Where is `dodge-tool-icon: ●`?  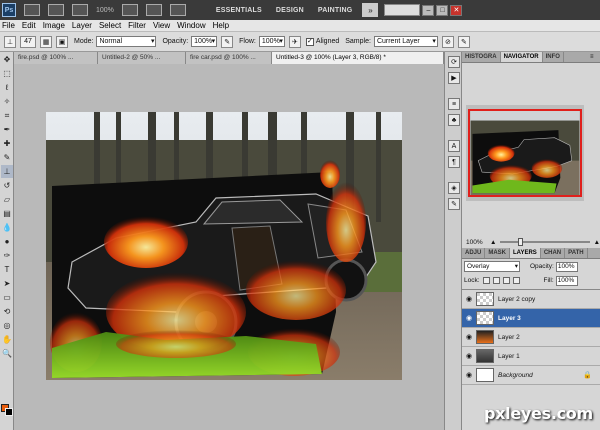 dodge-tool-icon: ● is located at coordinates (7, 241).